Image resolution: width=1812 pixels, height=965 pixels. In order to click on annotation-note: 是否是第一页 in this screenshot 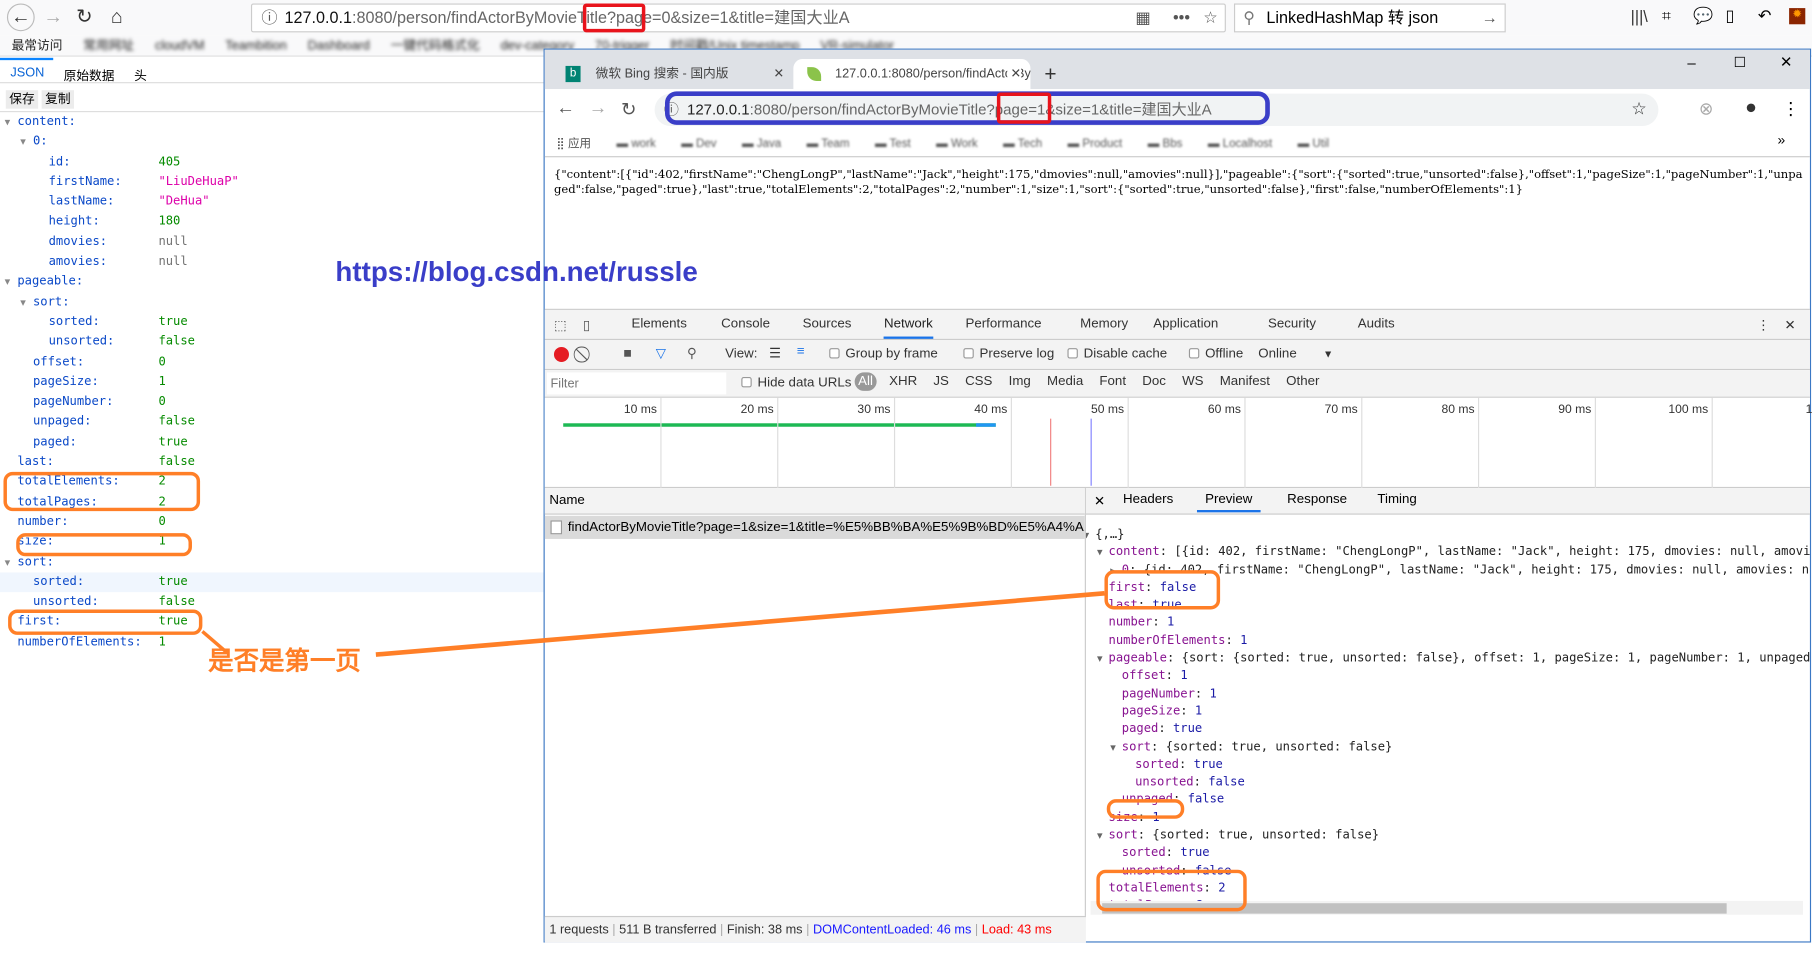, I will do `click(284, 661)`.